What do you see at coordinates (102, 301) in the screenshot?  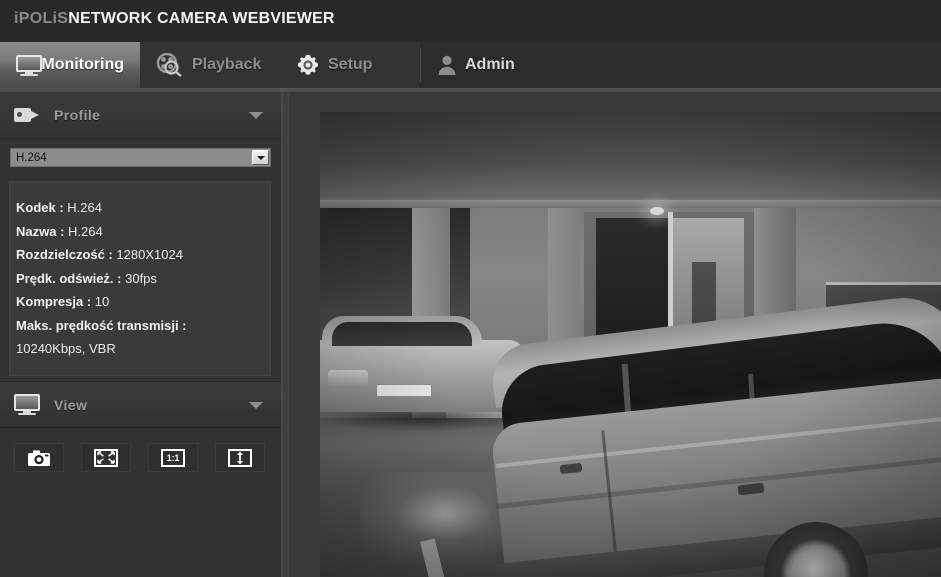 I see `info-value-kompresja: 10` at bounding box center [102, 301].